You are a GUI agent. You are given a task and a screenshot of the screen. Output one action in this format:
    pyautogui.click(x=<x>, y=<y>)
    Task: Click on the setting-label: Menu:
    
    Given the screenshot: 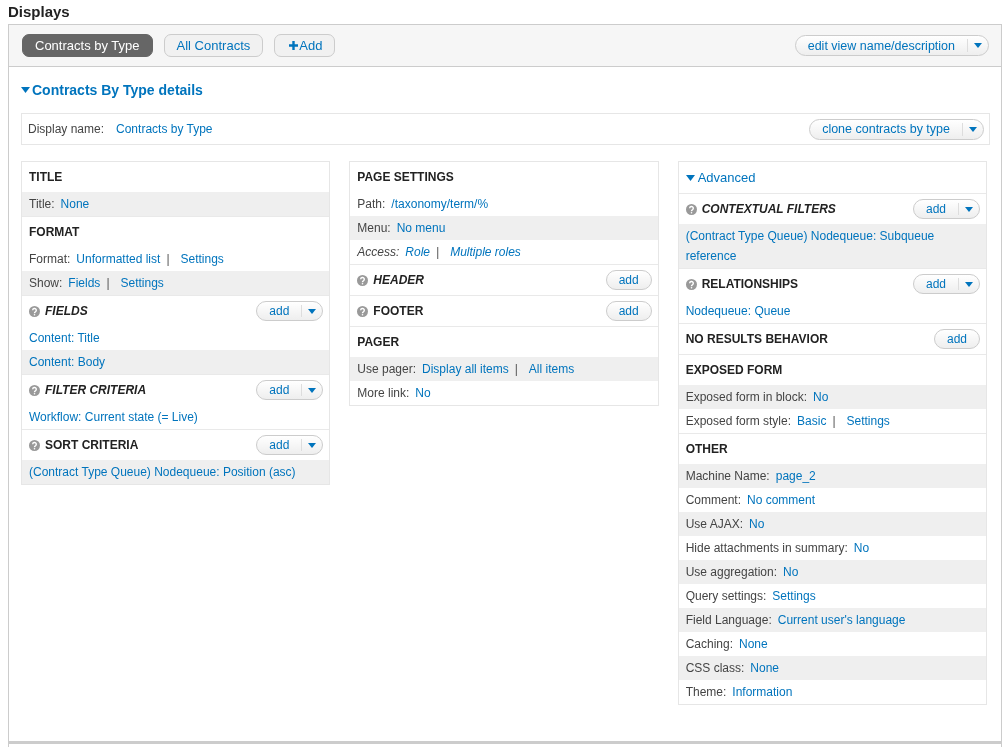 What is the action you would take?
    pyautogui.click(x=374, y=228)
    